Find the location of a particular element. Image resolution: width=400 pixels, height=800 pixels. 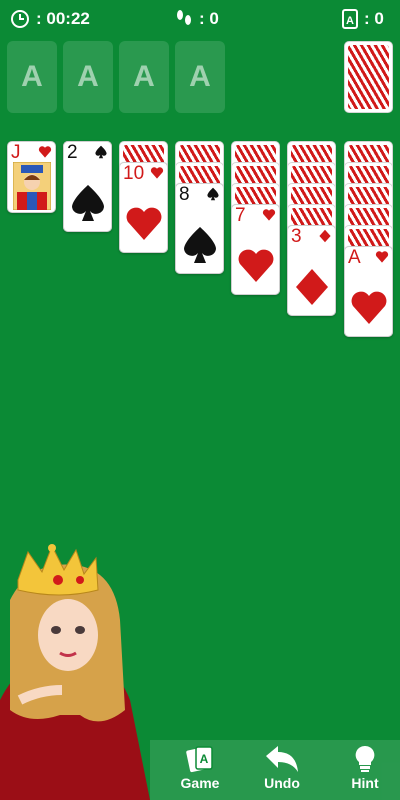

card-3-diamonds: 3 is located at coordinates (311, 270).